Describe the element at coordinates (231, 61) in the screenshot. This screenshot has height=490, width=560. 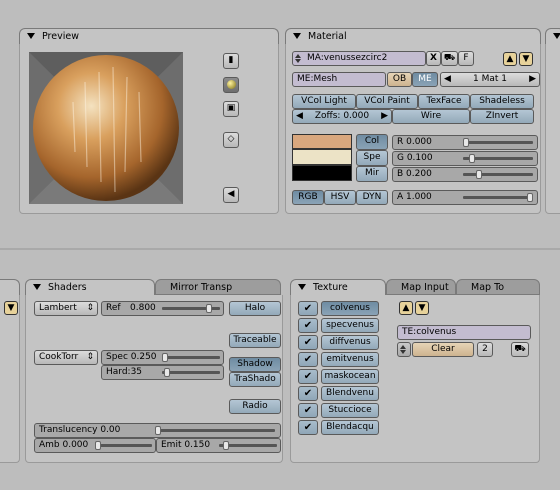
I see `preview-plane-button: ▮` at that location.